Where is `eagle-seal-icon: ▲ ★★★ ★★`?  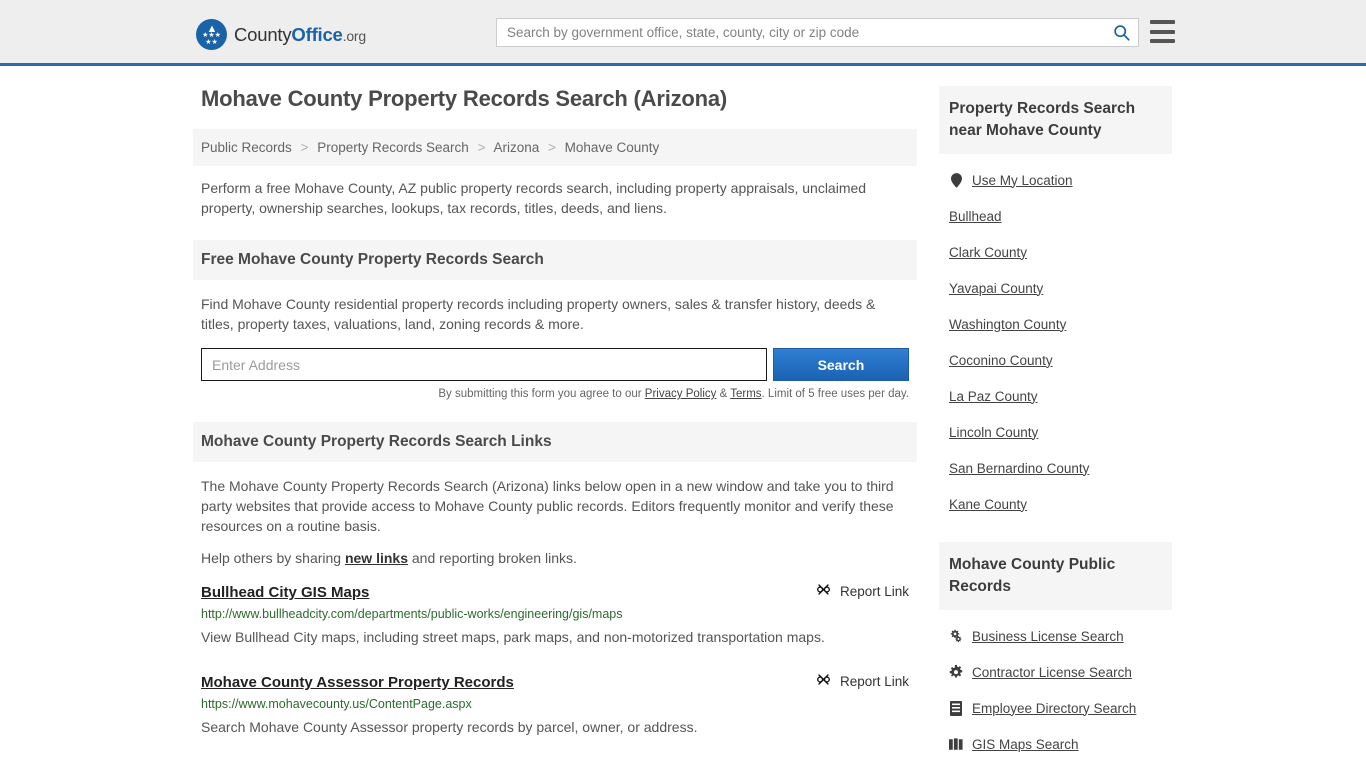 eagle-seal-icon: ▲ ★★★ ★★ is located at coordinates (211, 34).